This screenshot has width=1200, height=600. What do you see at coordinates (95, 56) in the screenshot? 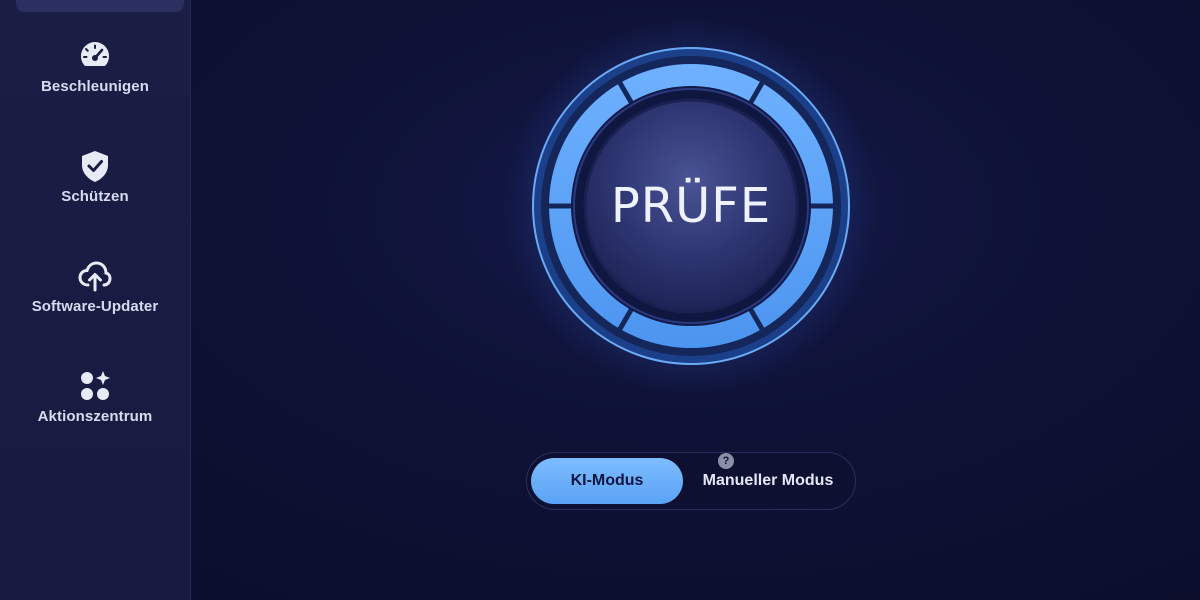
I see `speedometer-icon` at bounding box center [95, 56].